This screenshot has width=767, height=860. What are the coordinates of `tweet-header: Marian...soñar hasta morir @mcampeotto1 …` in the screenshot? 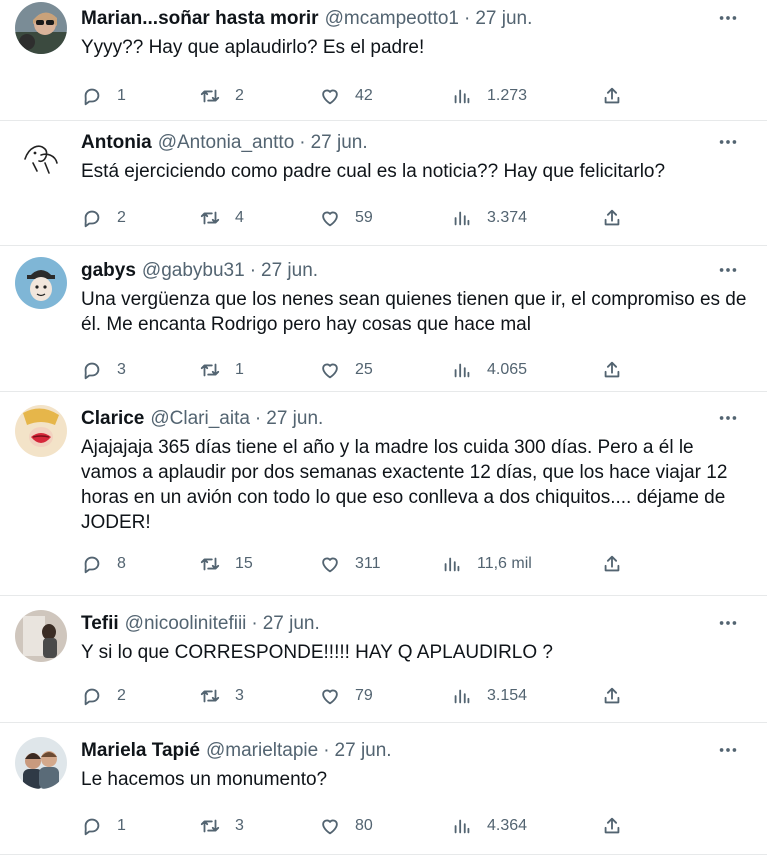 It's located at (414, 19).